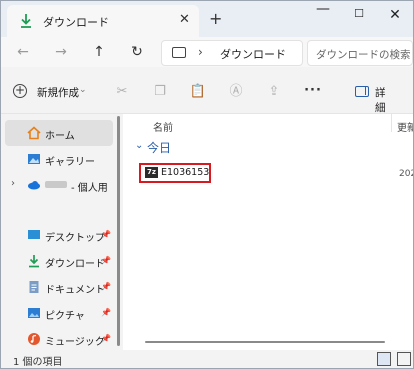 Image resolution: width=414 pixels, height=369 pixels. I want to click on sidebar-item-downloads: ダウンロード 📌, so click(59, 261).